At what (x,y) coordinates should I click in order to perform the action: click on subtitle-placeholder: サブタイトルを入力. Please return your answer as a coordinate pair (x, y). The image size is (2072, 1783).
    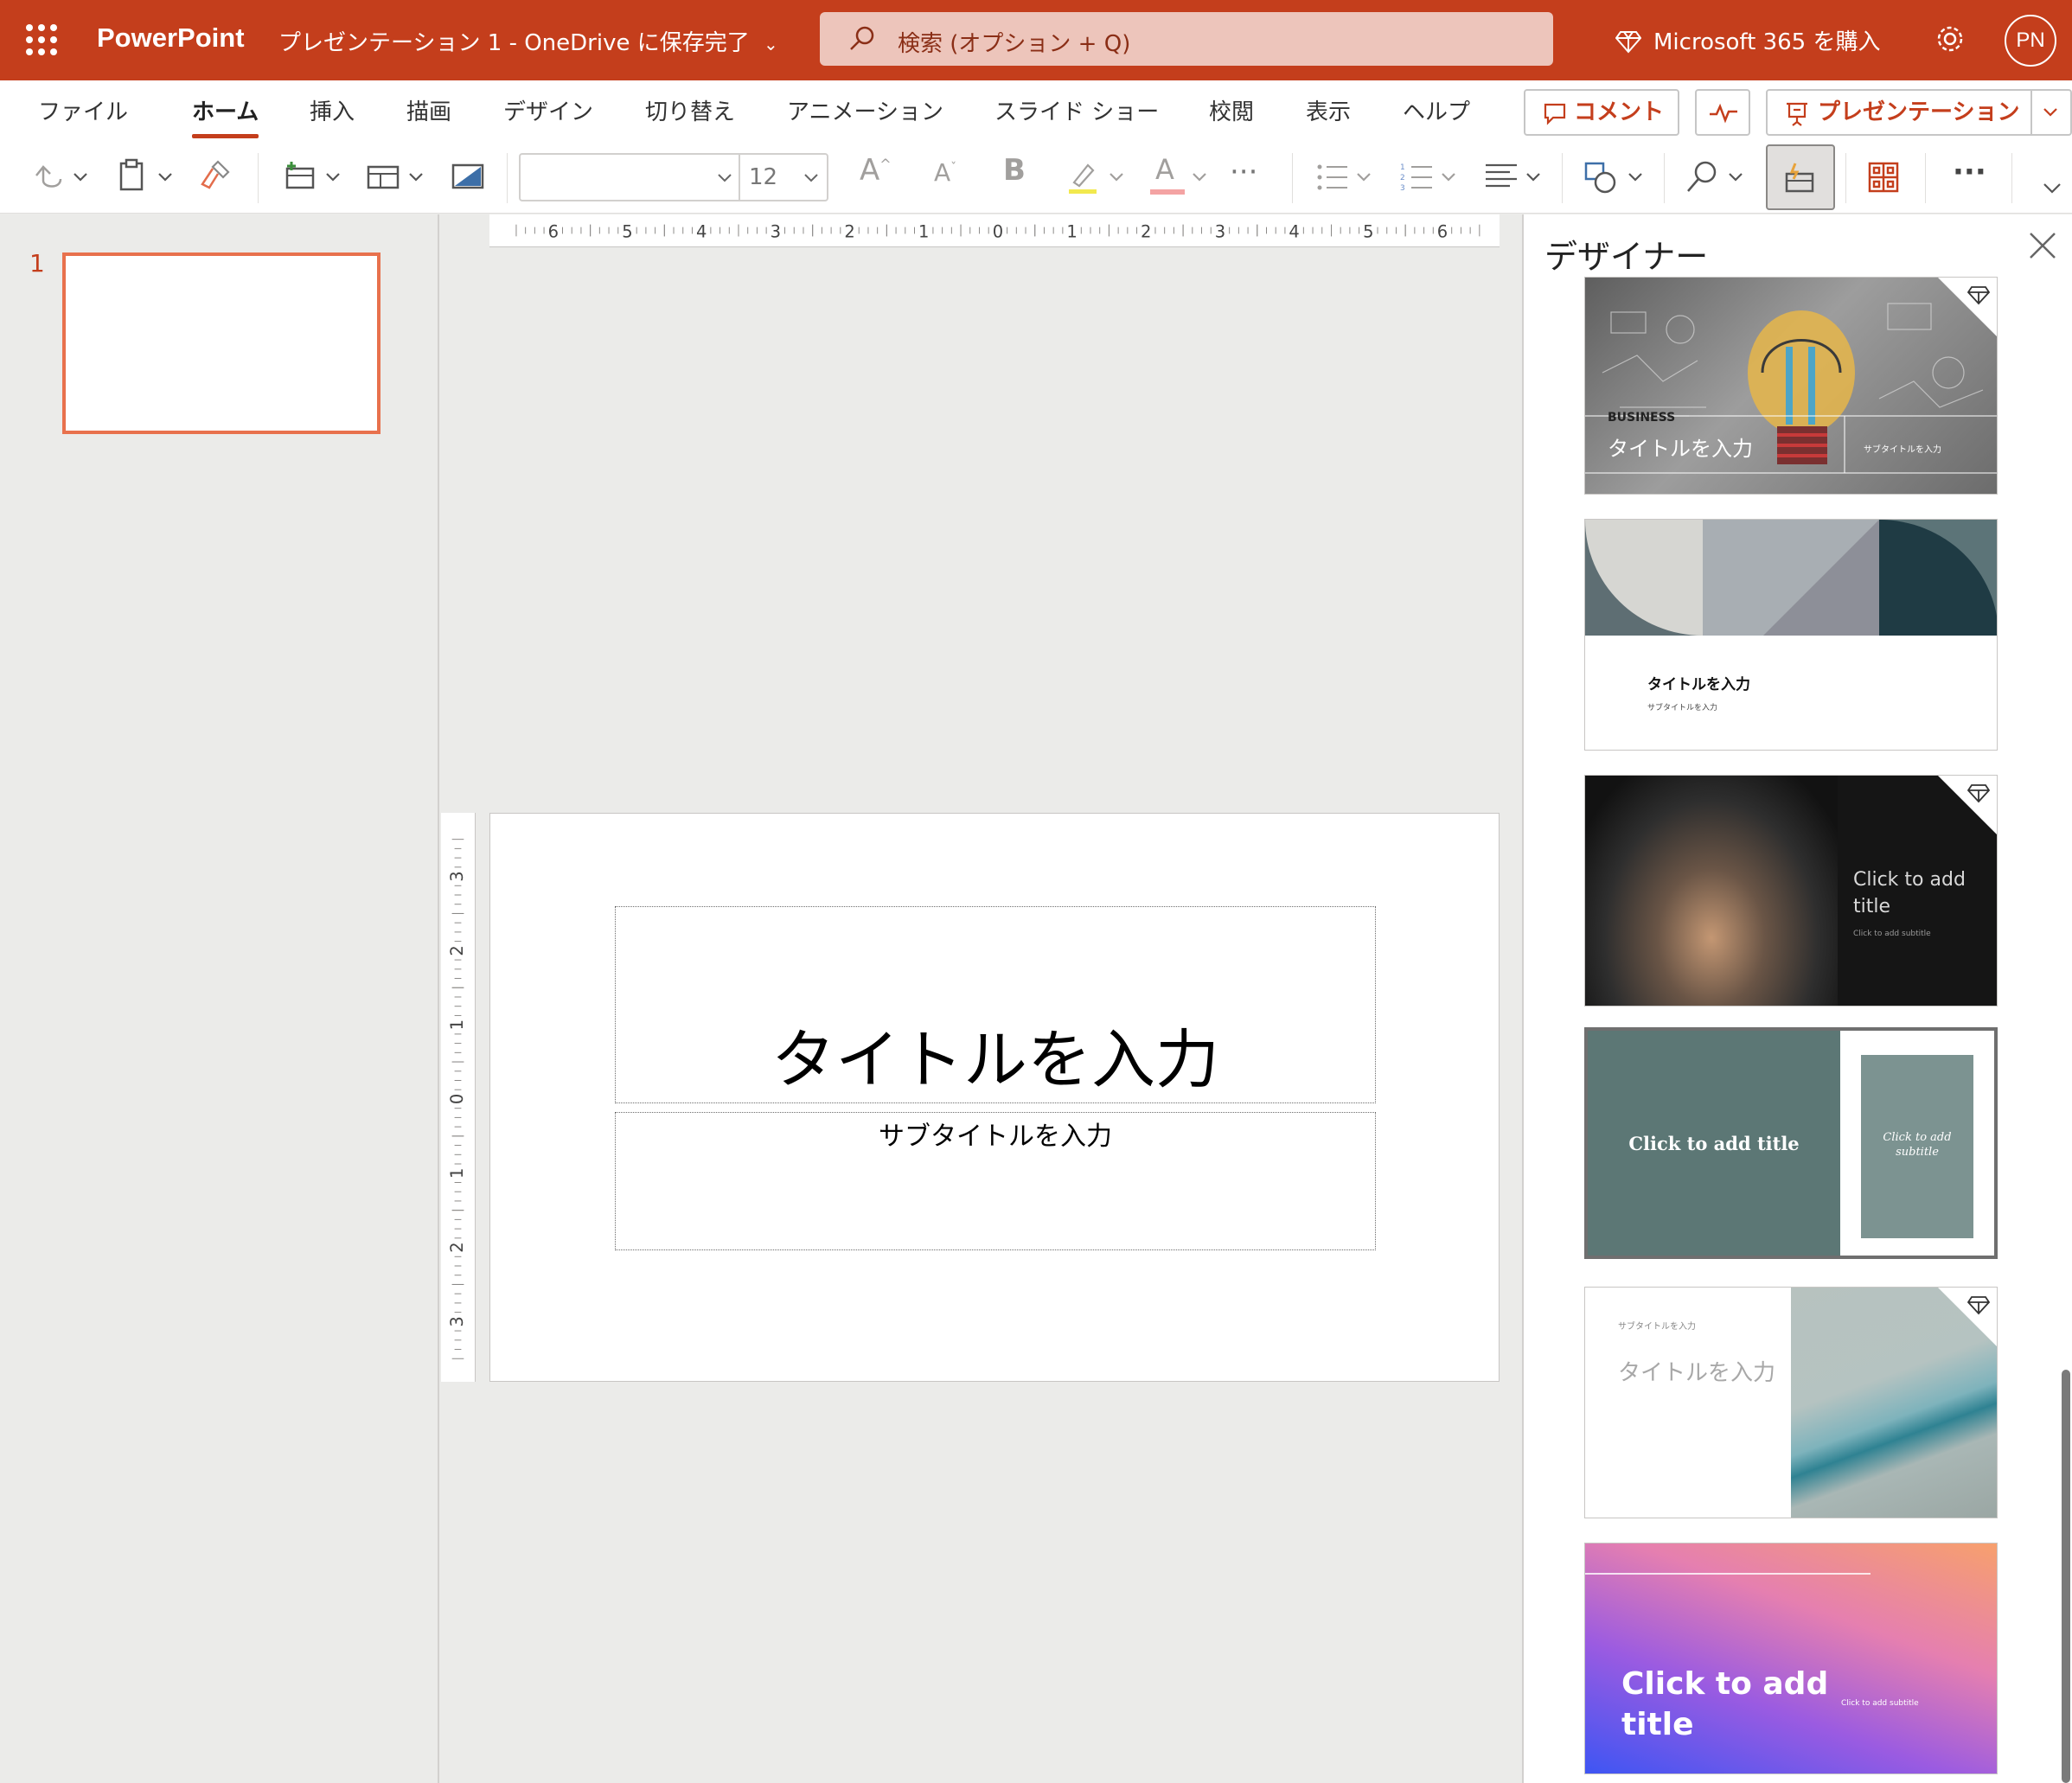
    Looking at the image, I should click on (995, 1181).